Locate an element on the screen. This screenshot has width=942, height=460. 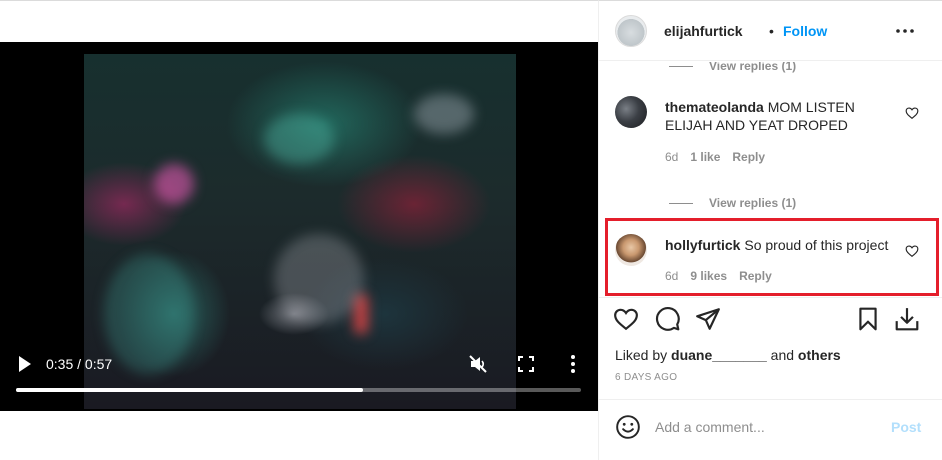
author-username: elijahfurtick is located at coordinates (703, 31).